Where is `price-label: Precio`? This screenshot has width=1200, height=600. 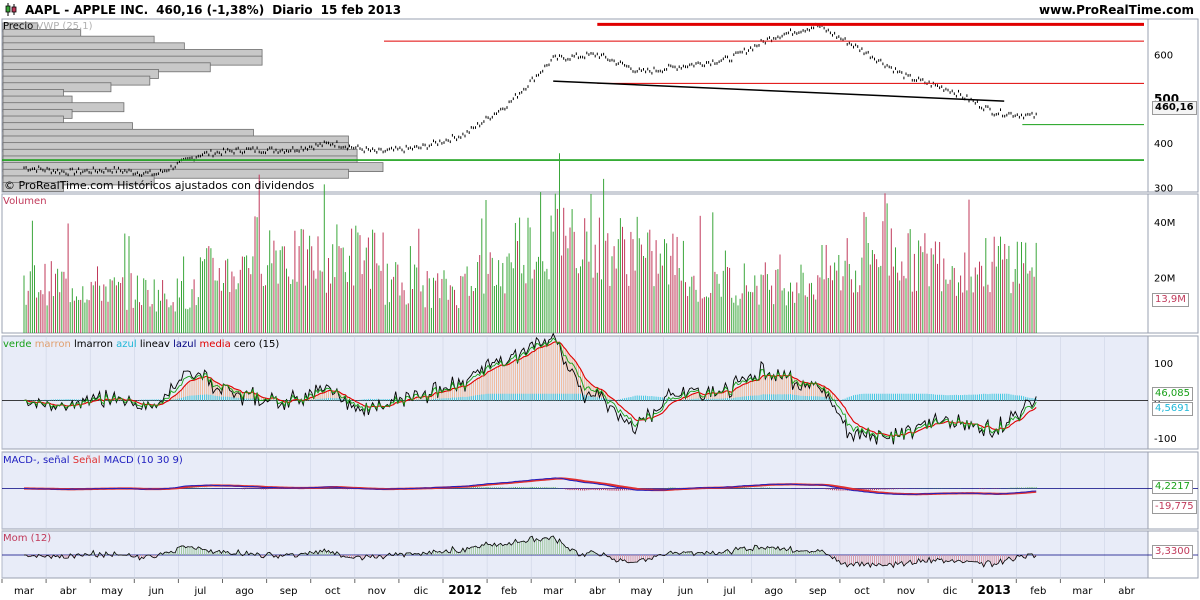
price-label: Precio is located at coordinates (18, 26).